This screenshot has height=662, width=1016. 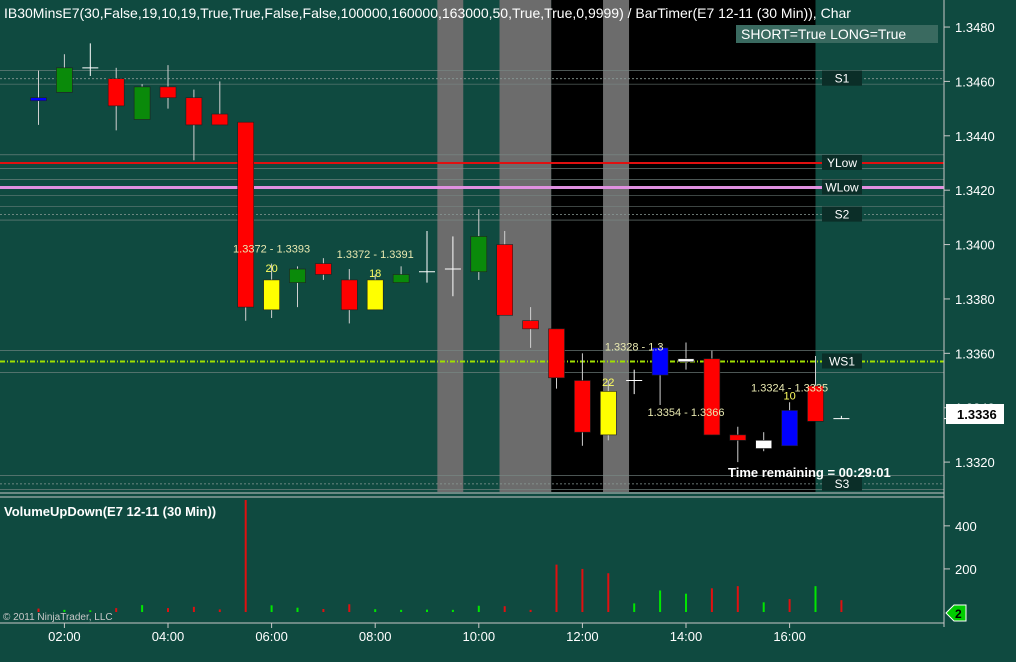 I want to click on time-tick-label-3: 08:00, so click(x=375, y=636).